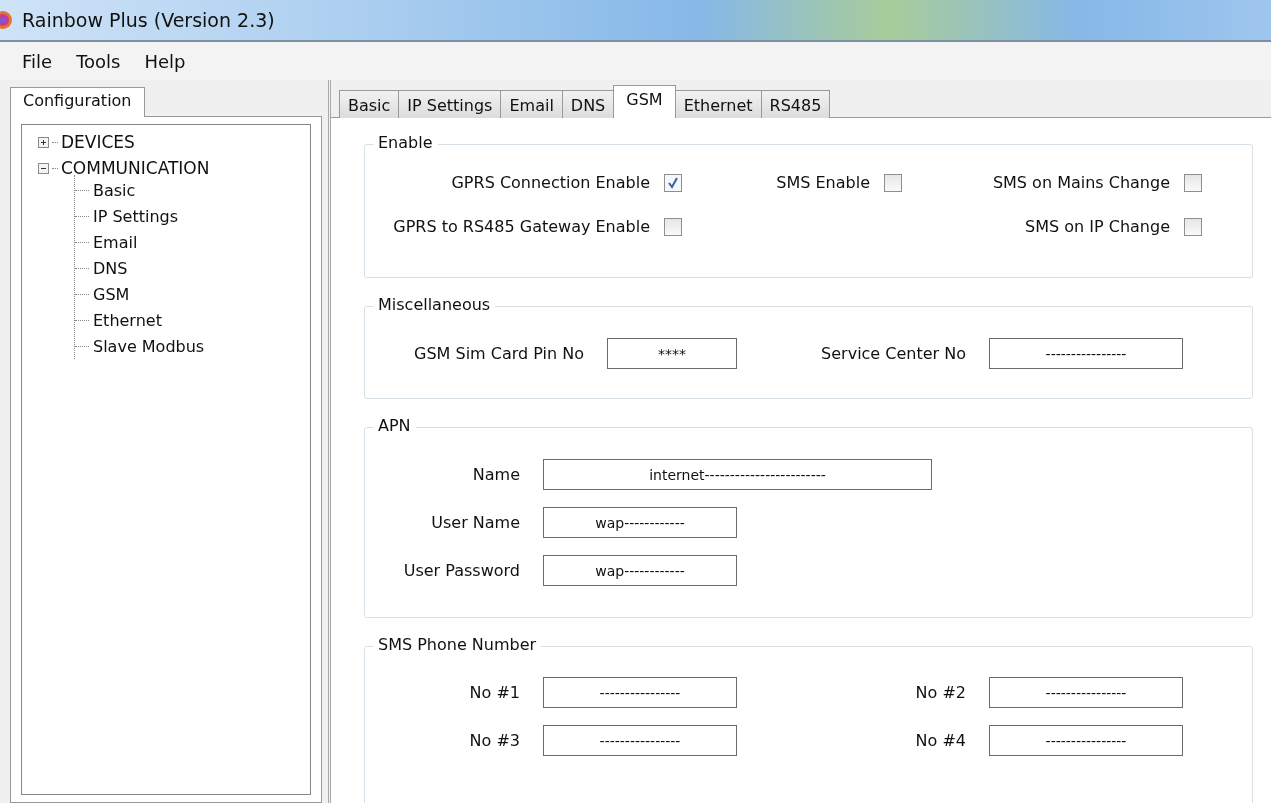  I want to click on field-label: GSM Sim Card Pin No, so click(499, 353).